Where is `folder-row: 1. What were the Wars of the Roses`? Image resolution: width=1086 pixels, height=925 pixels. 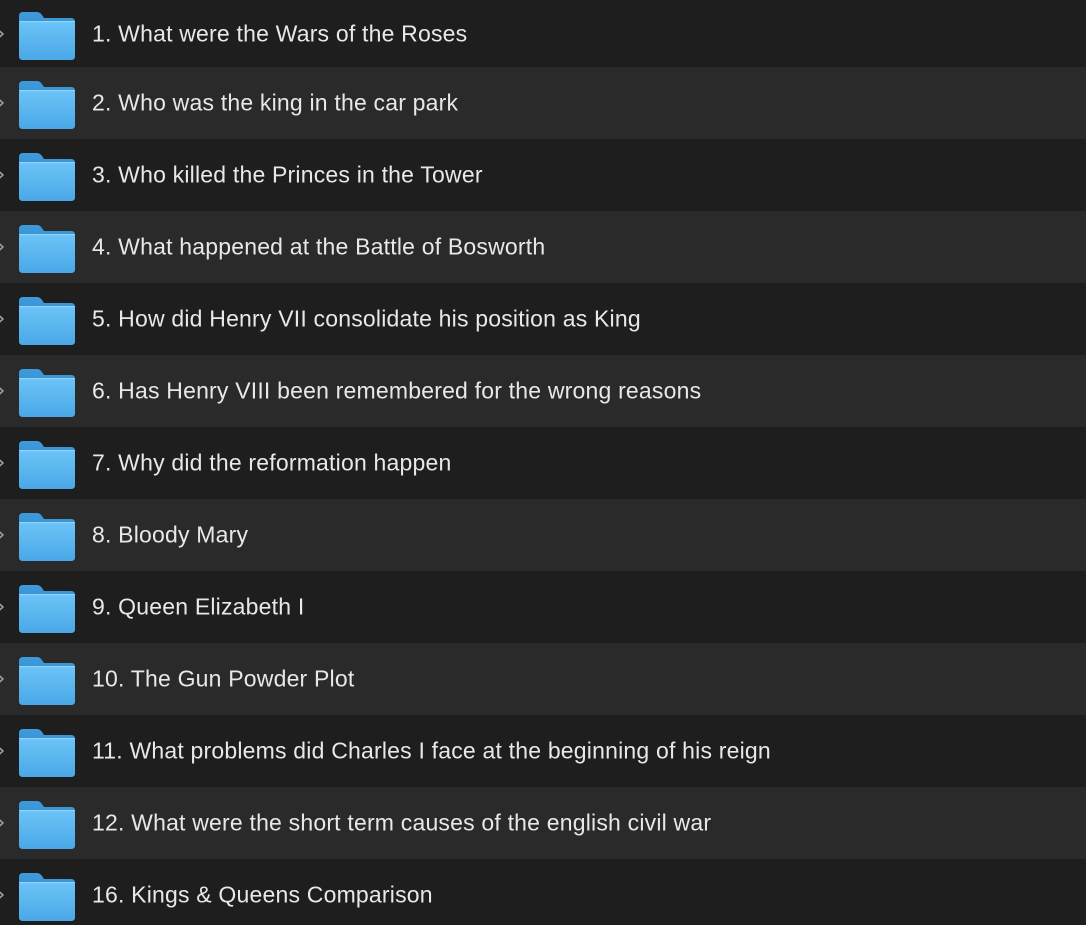
folder-row: 1. What were the Wars of the Roses is located at coordinates (543, 33).